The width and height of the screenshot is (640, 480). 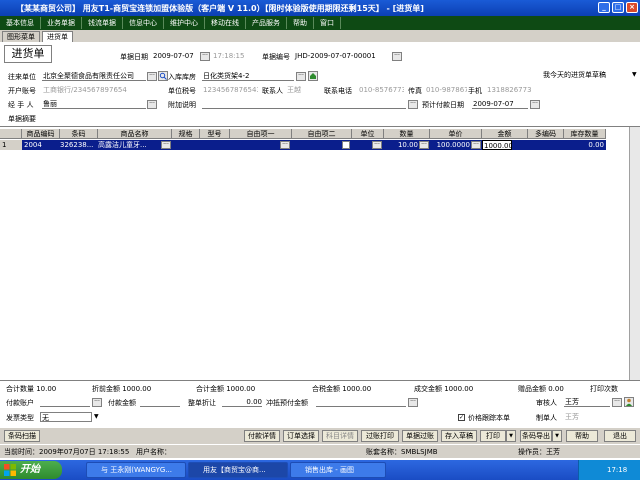 I want to click on post-document-button: 单据过账, so click(x=420, y=436).